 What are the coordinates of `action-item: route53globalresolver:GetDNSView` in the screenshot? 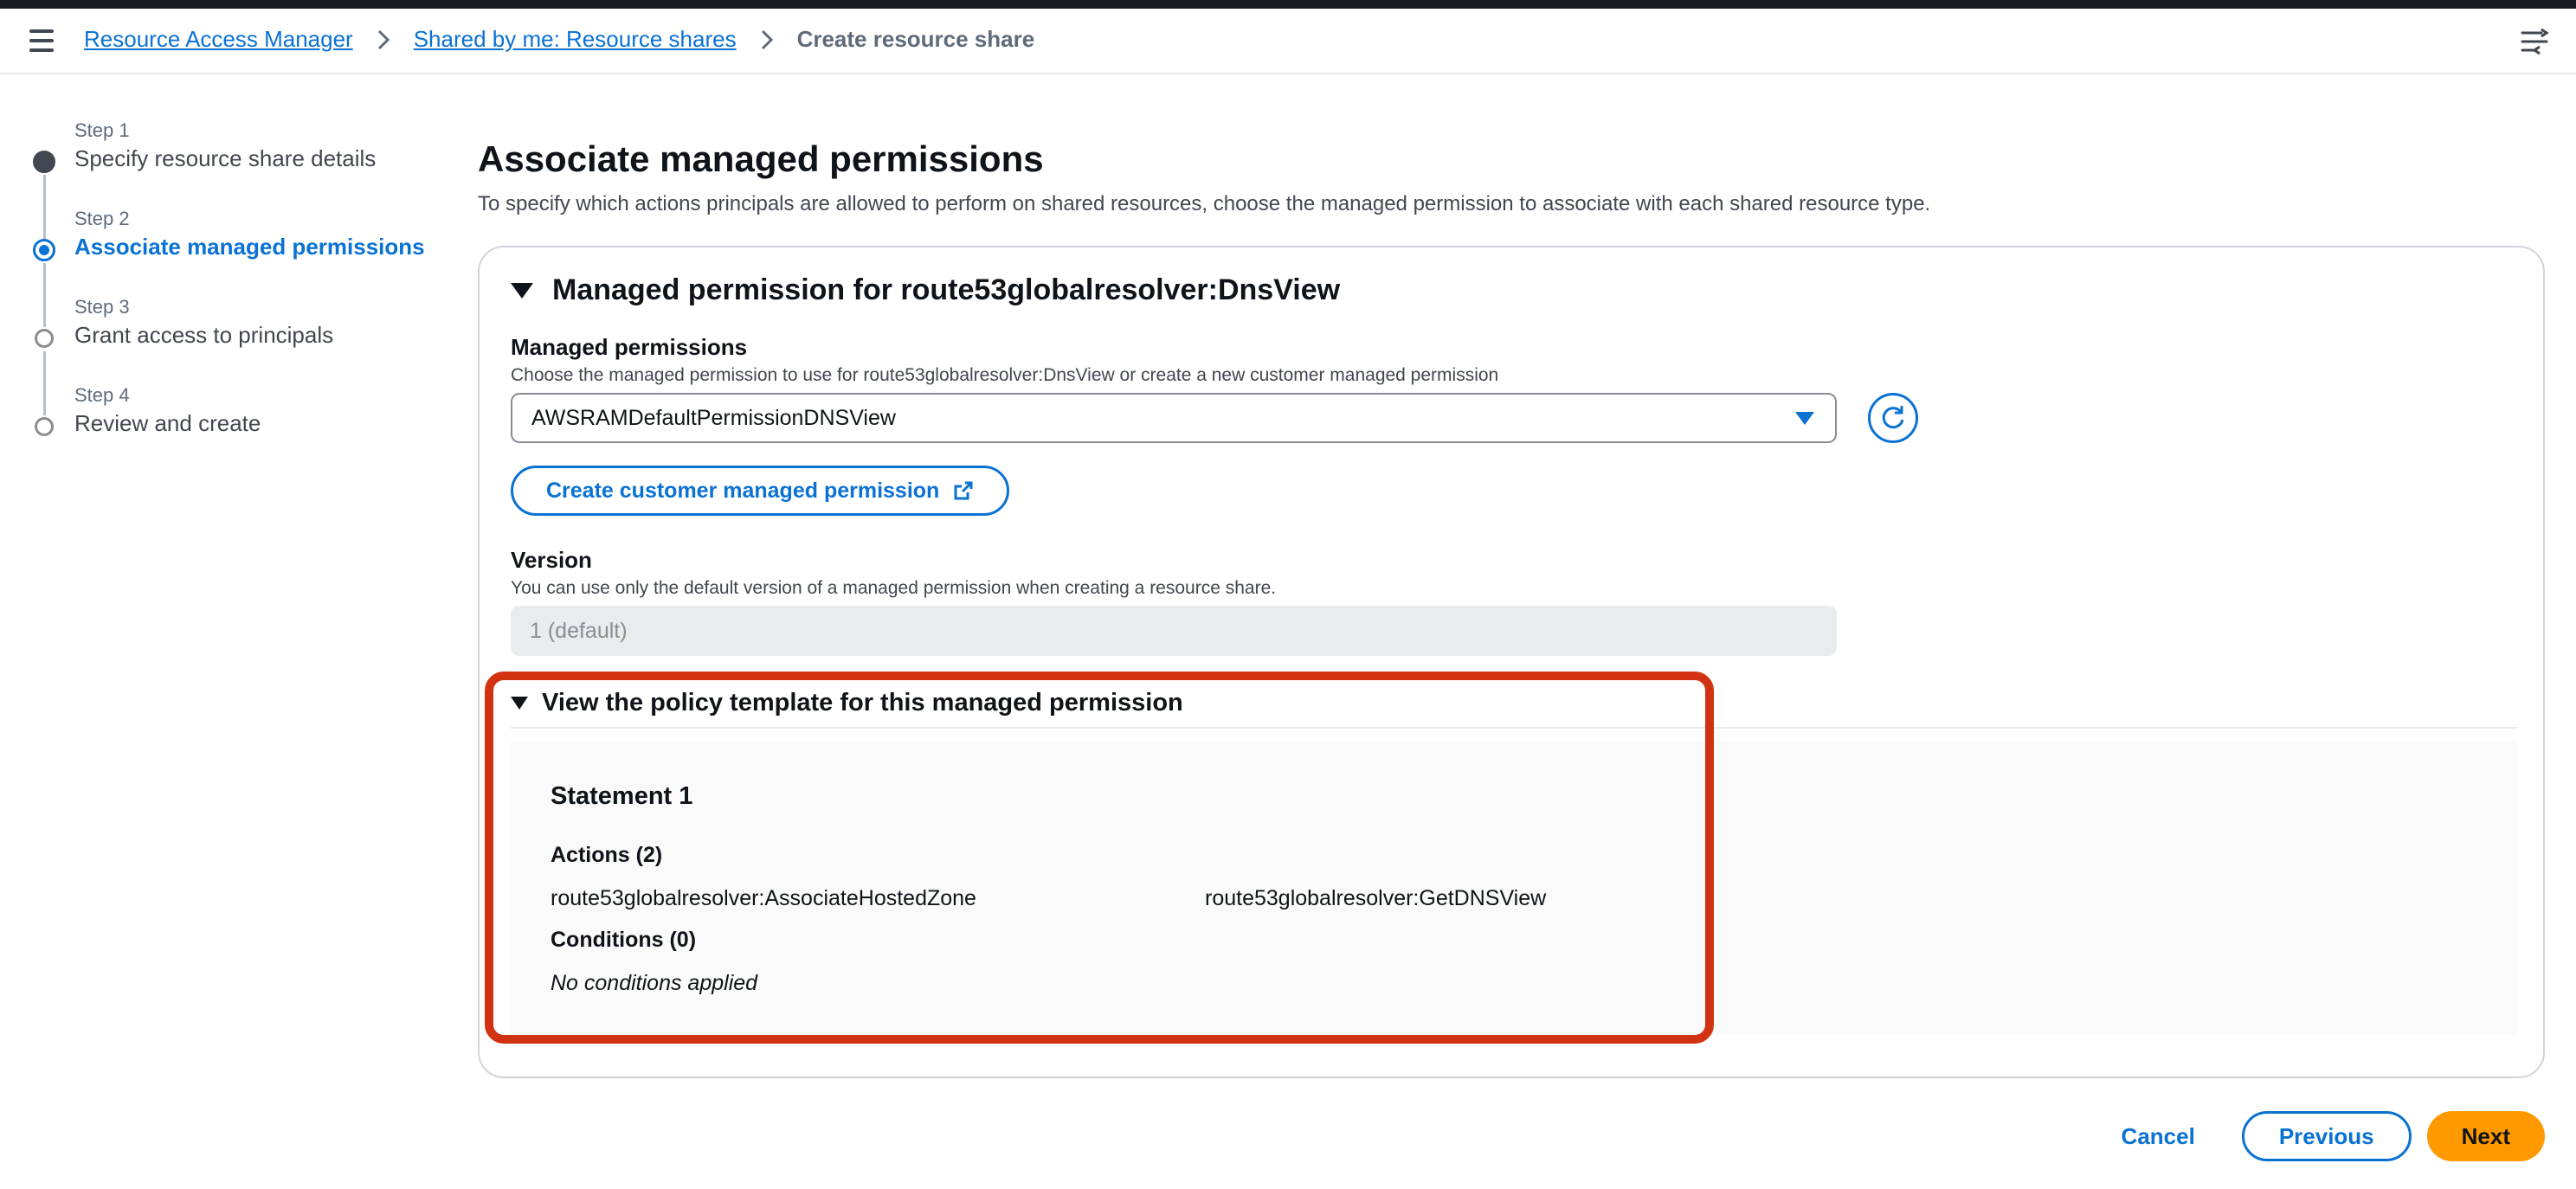 It's located at (1376, 898).